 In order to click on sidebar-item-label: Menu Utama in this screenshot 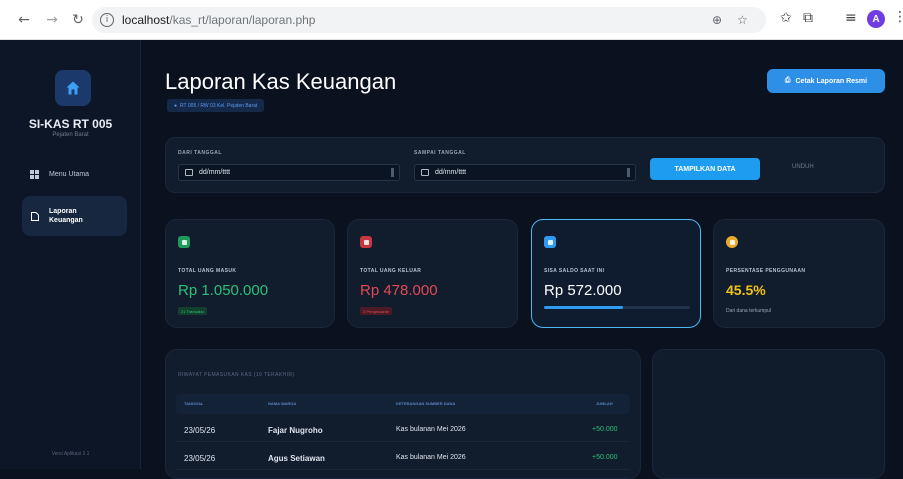, I will do `click(69, 174)`.